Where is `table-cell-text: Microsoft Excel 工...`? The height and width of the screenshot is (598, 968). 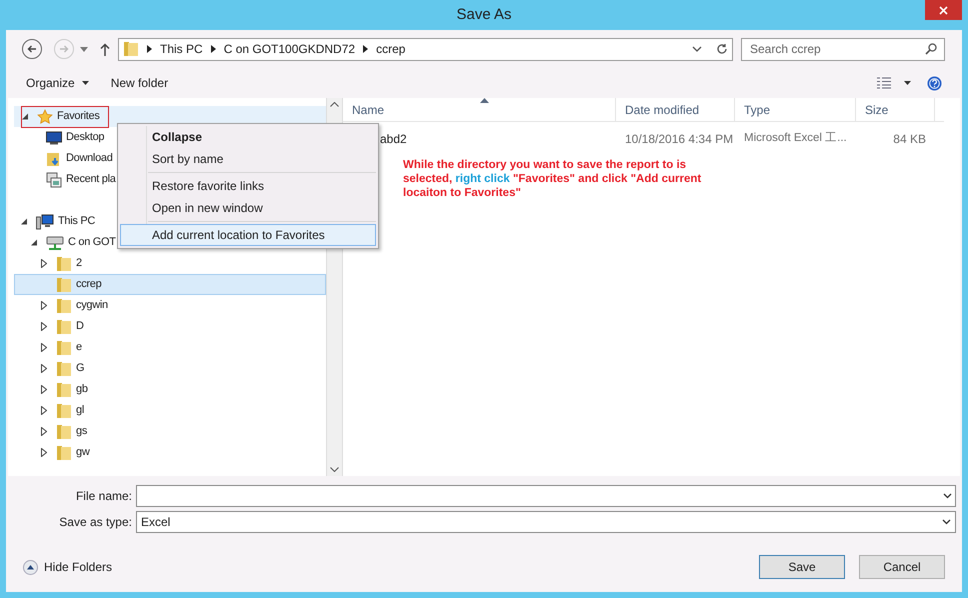 table-cell-text: Microsoft Excel 工... is located at coordinates (795, 138).